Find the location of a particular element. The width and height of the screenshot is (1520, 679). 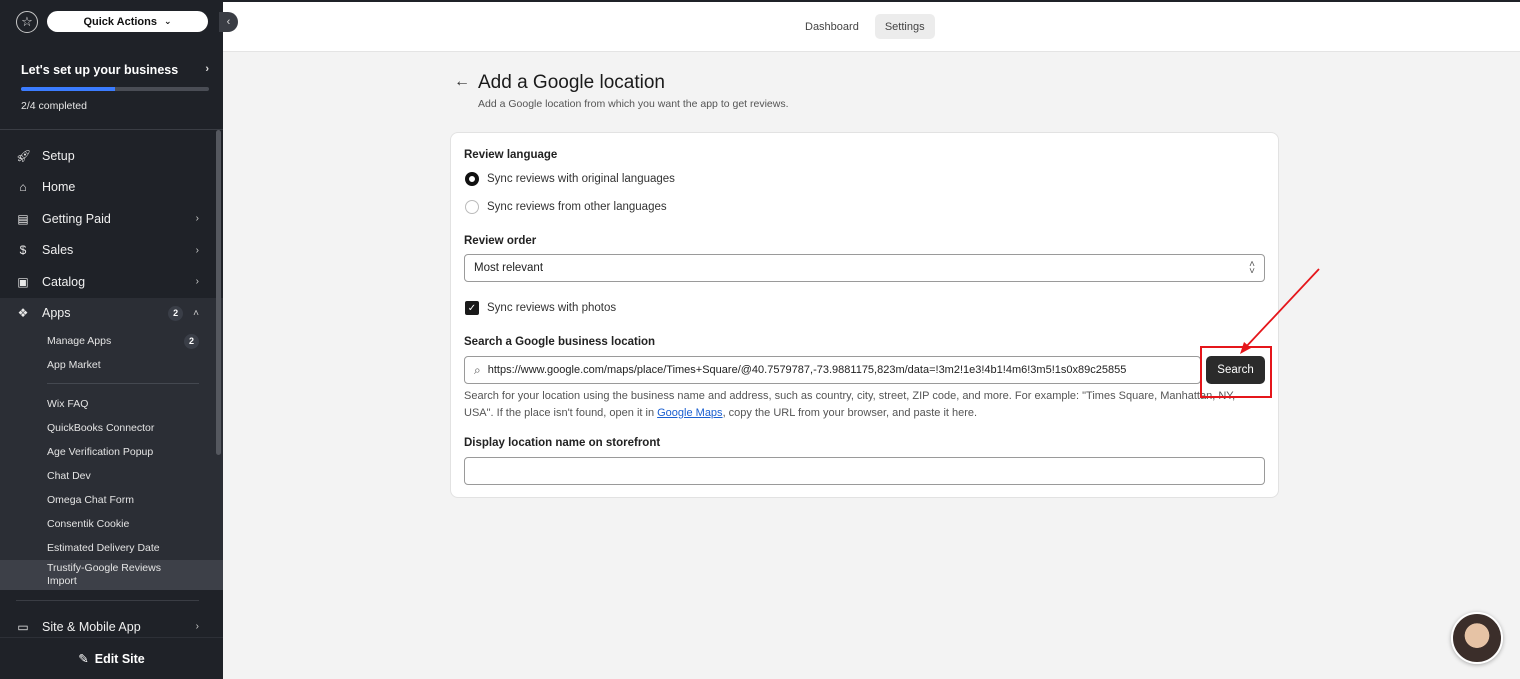

sidebar-item-label: Home is located at coordinates (59, 187).